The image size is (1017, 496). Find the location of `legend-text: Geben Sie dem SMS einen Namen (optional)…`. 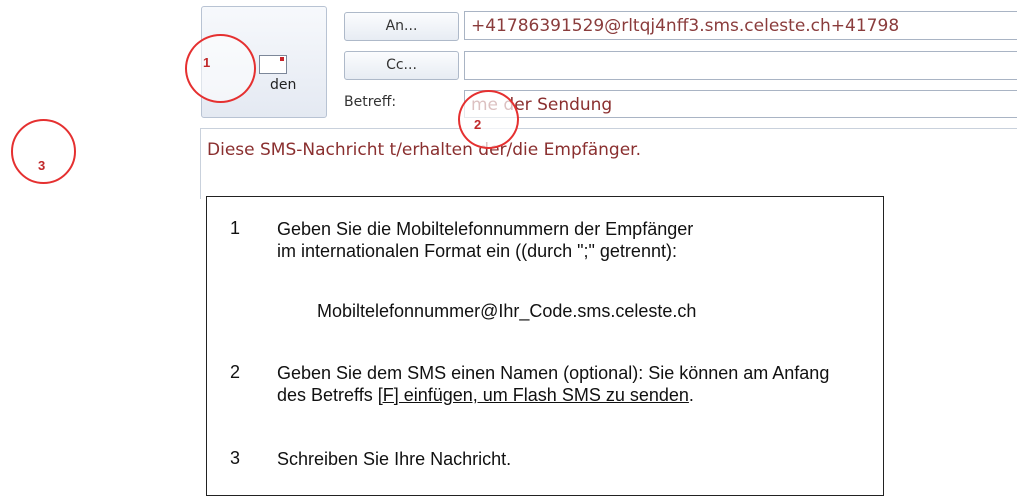

legend-text: Geben Sie dem SMS einen Namen (optional)… is located at coordinates (557, 384).